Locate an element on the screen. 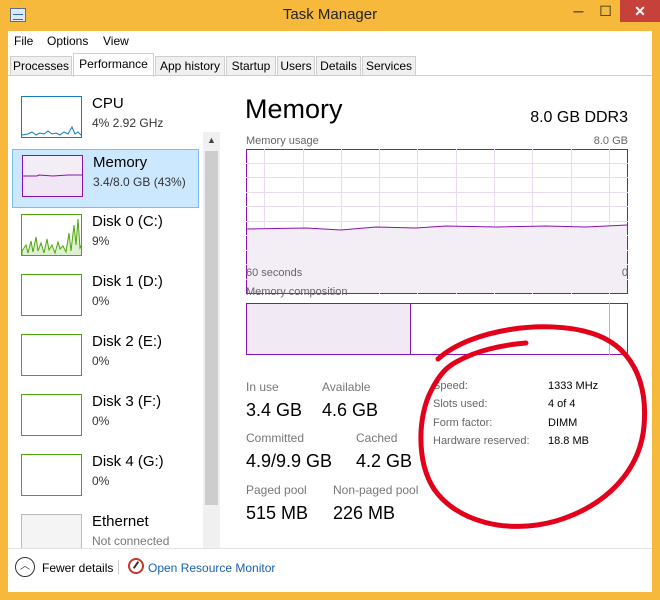  ethernet-thumbnail-graph is located at coordinates (51, 531).